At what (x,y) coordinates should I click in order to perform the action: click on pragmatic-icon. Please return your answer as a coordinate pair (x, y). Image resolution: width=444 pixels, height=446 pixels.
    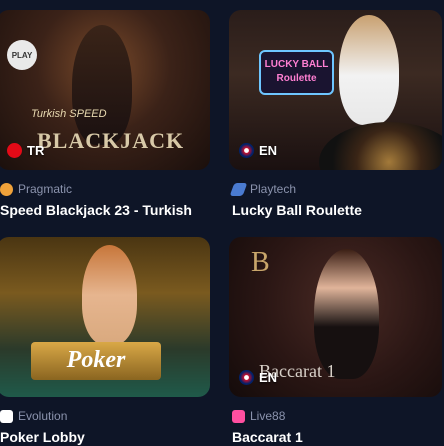
    Looking at the image, I should click on (6, 189).